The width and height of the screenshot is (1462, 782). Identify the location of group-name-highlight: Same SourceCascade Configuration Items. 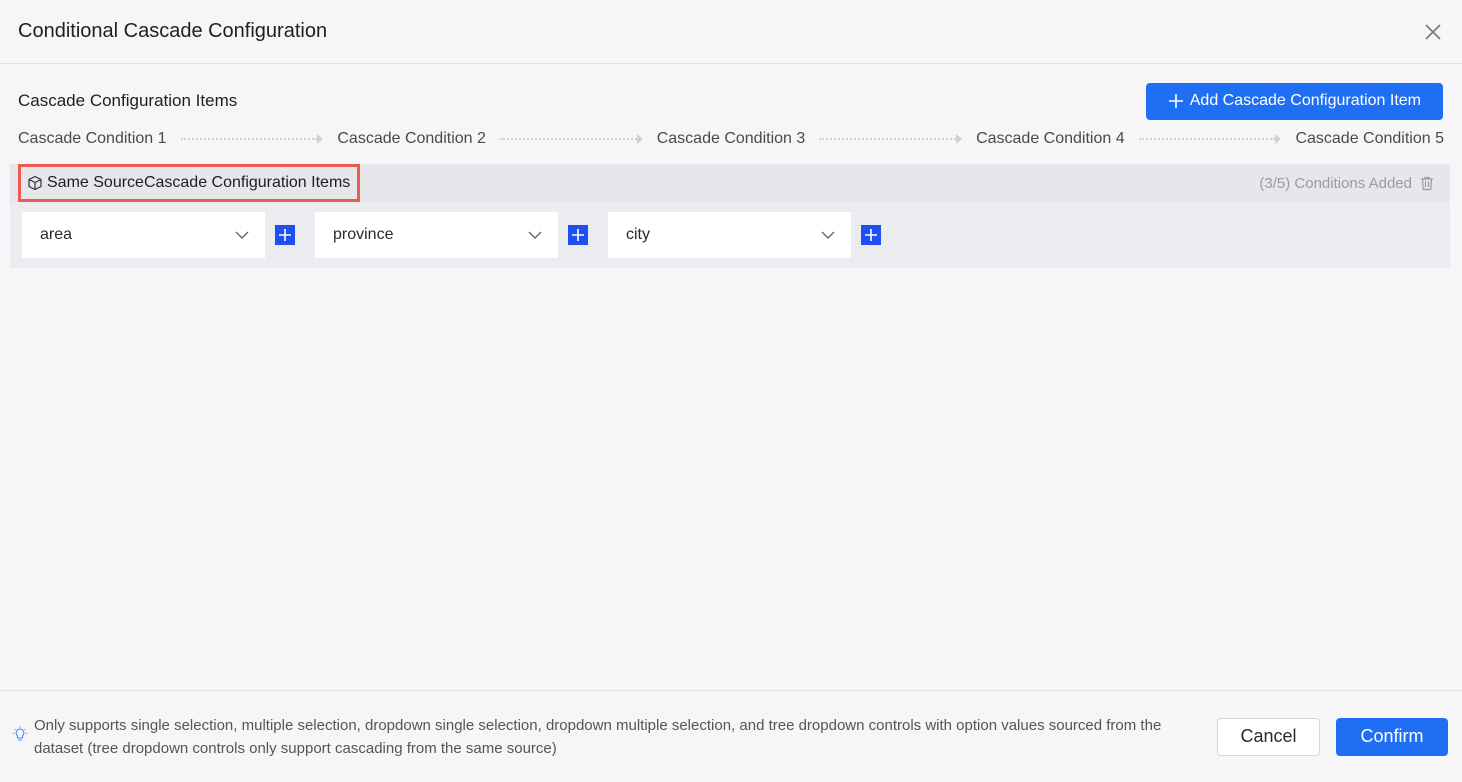
(189, 183).